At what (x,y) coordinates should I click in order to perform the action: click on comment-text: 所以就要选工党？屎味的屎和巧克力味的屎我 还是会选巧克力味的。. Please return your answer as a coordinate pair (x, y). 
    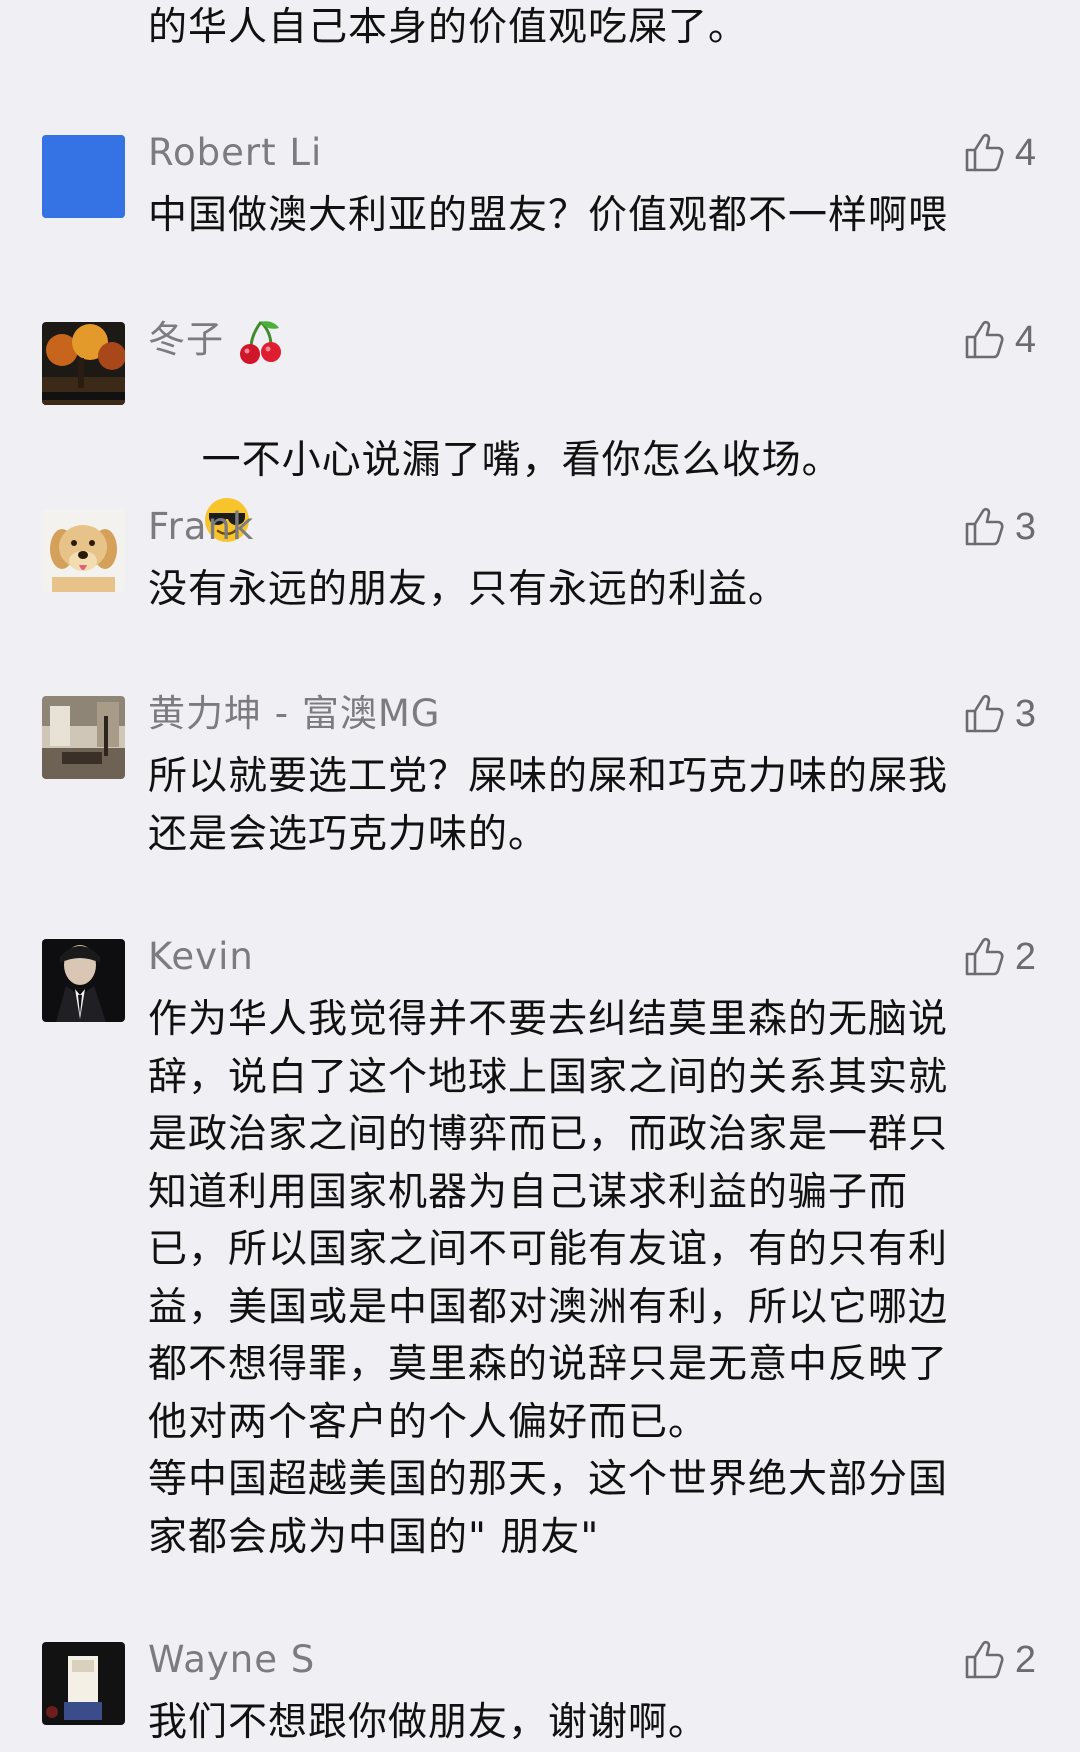
    Looking at the image, I should click on (548, 805).